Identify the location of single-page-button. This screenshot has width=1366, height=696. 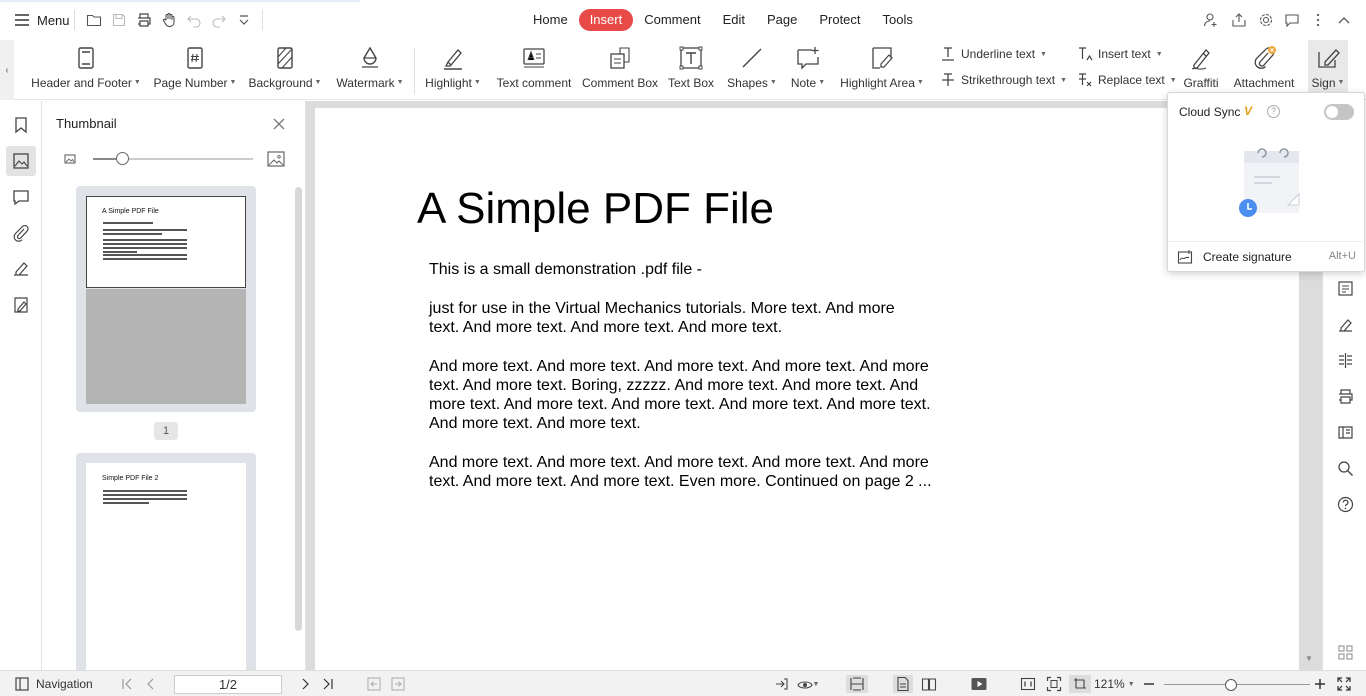
(903, 684).